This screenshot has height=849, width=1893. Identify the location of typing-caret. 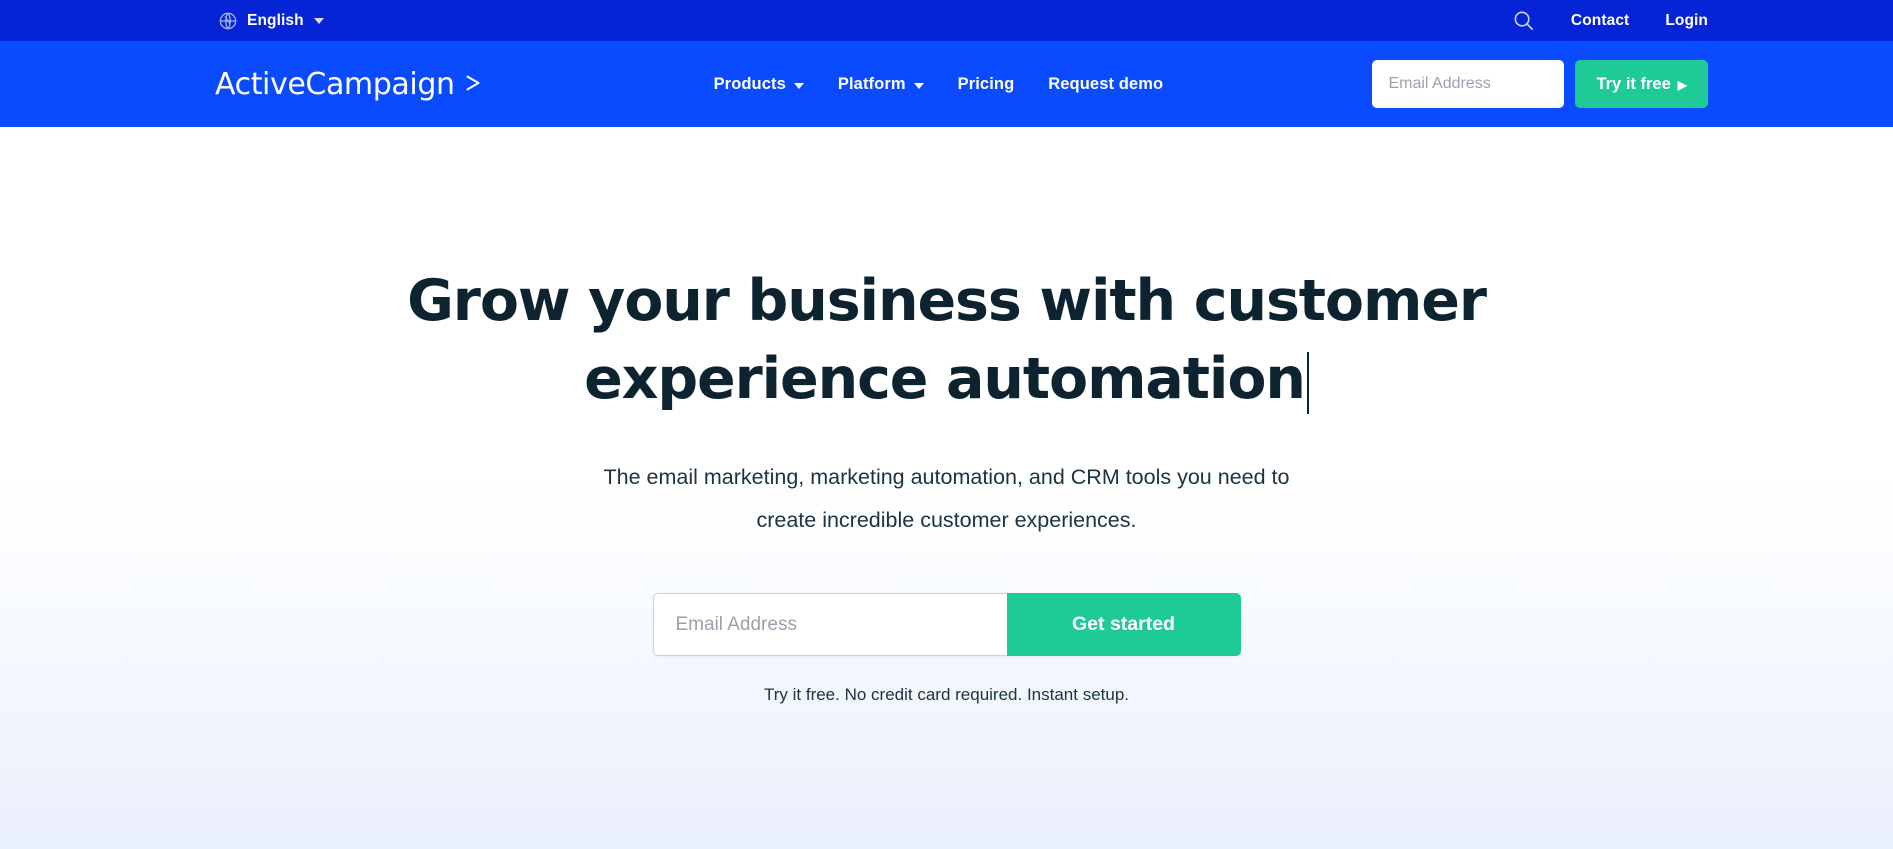
(1307, 383).